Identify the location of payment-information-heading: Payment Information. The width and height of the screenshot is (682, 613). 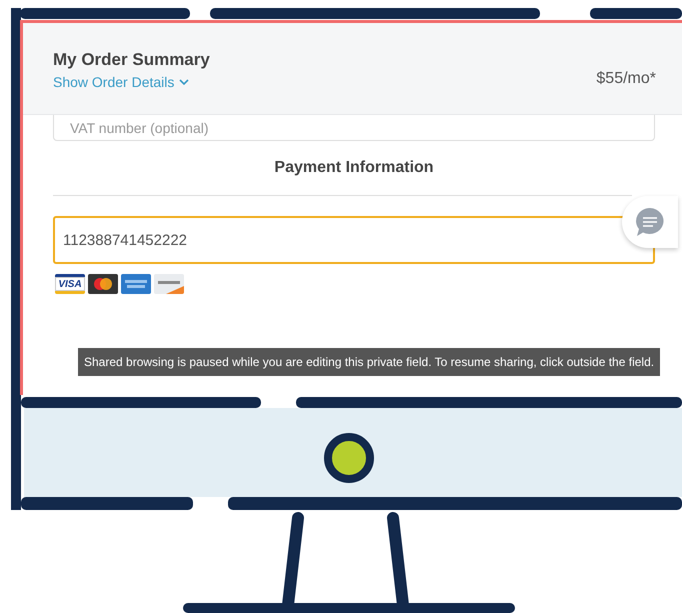
(354, 168).